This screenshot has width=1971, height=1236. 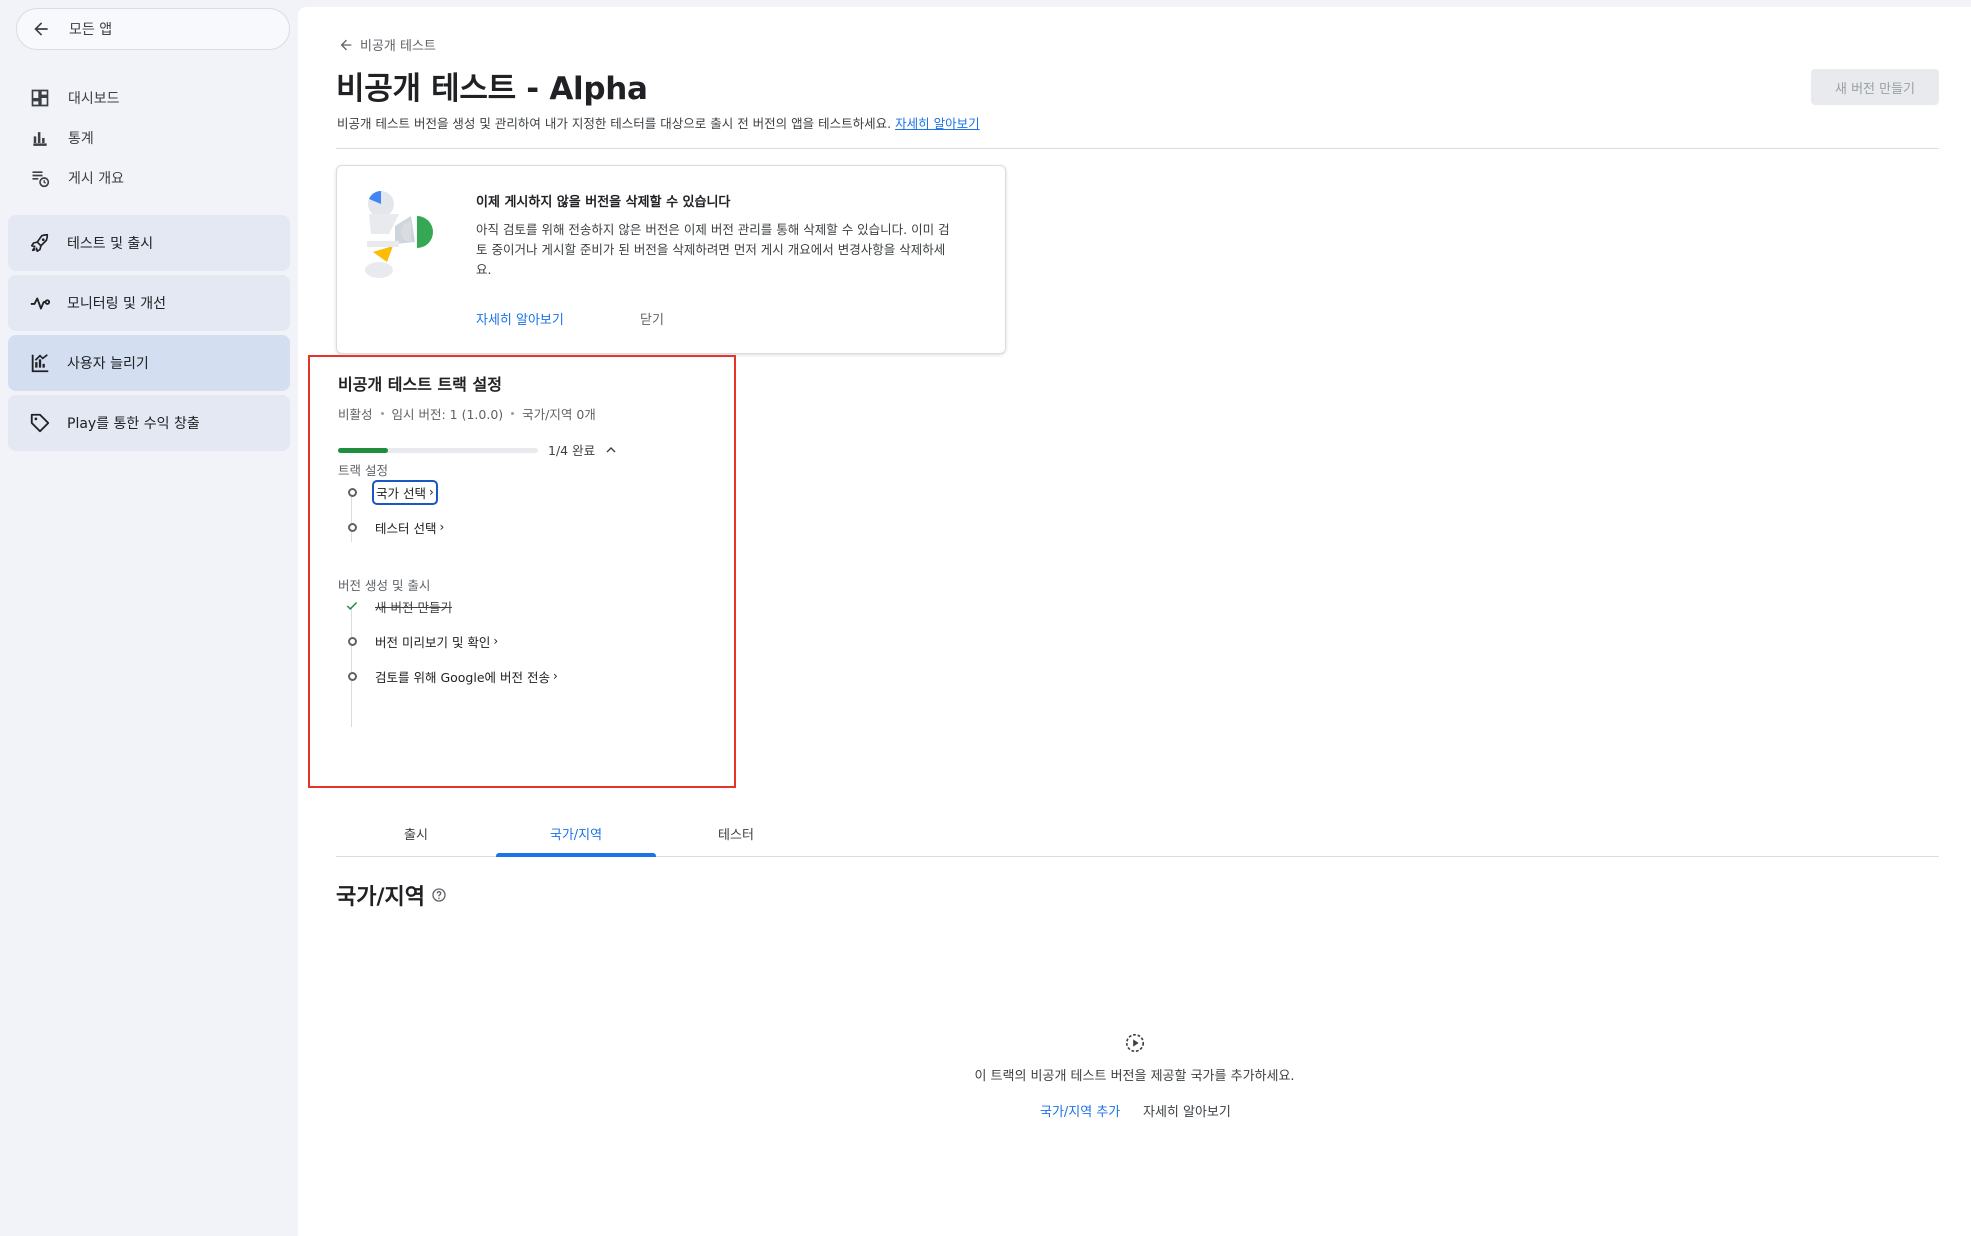 I want to click on preview-release-link: 버전 미리보기 및 확인 ›, so click(x=436, y=641).